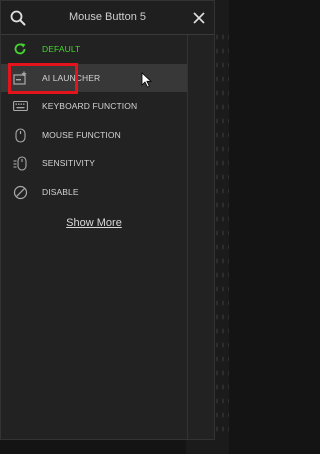 The height and width of the screenshot is (454, 320). What do you see at coordinates (61, 49) in the screenshot?
I see `menu-item-label: DEFAULT` at bounding box center [61, 49].